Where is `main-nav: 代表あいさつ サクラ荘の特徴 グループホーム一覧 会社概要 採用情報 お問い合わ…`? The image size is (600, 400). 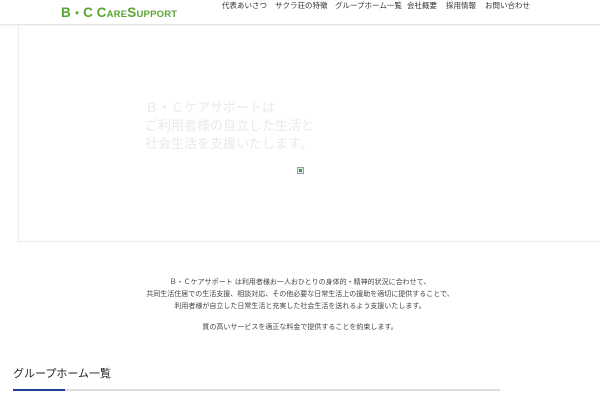
main-nav: 代表あいさつ サクラ荘の特徴 グループホーム一覧 会社概要 採用情報 お問い合わ… is located at coordinates (300, 6).